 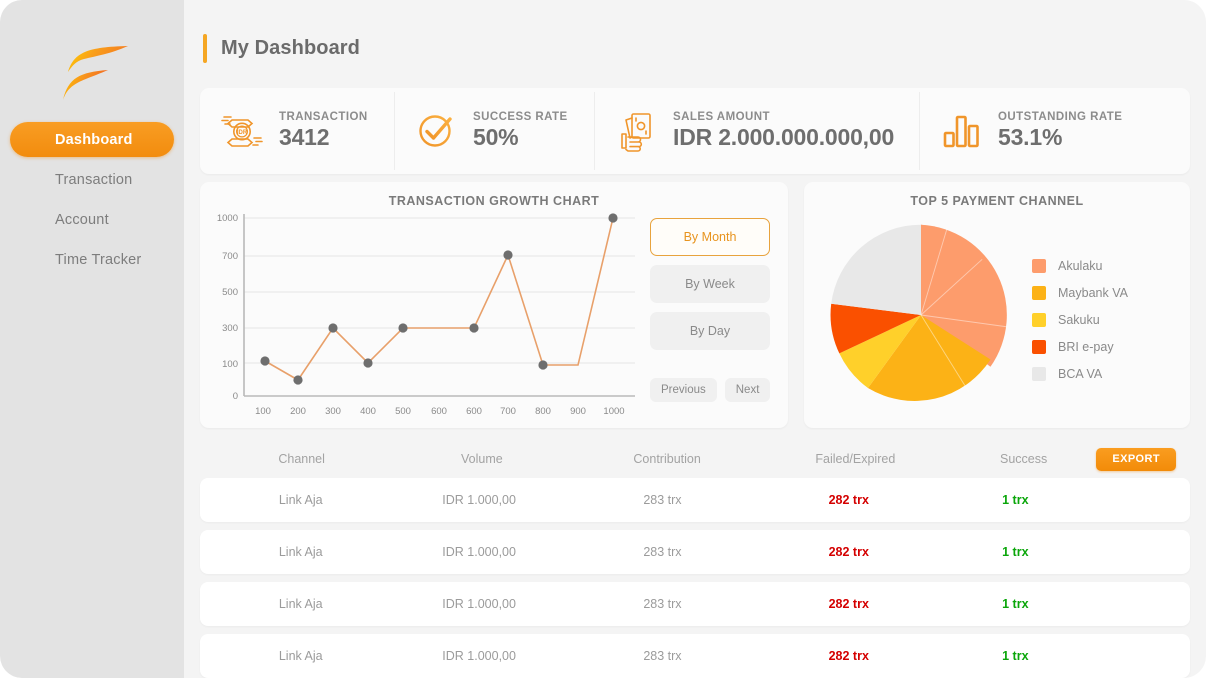 What do you see at coordinates (304, 137) in the screenshot?
I see `stat-value: 3412` at bounding box center [304, 137].